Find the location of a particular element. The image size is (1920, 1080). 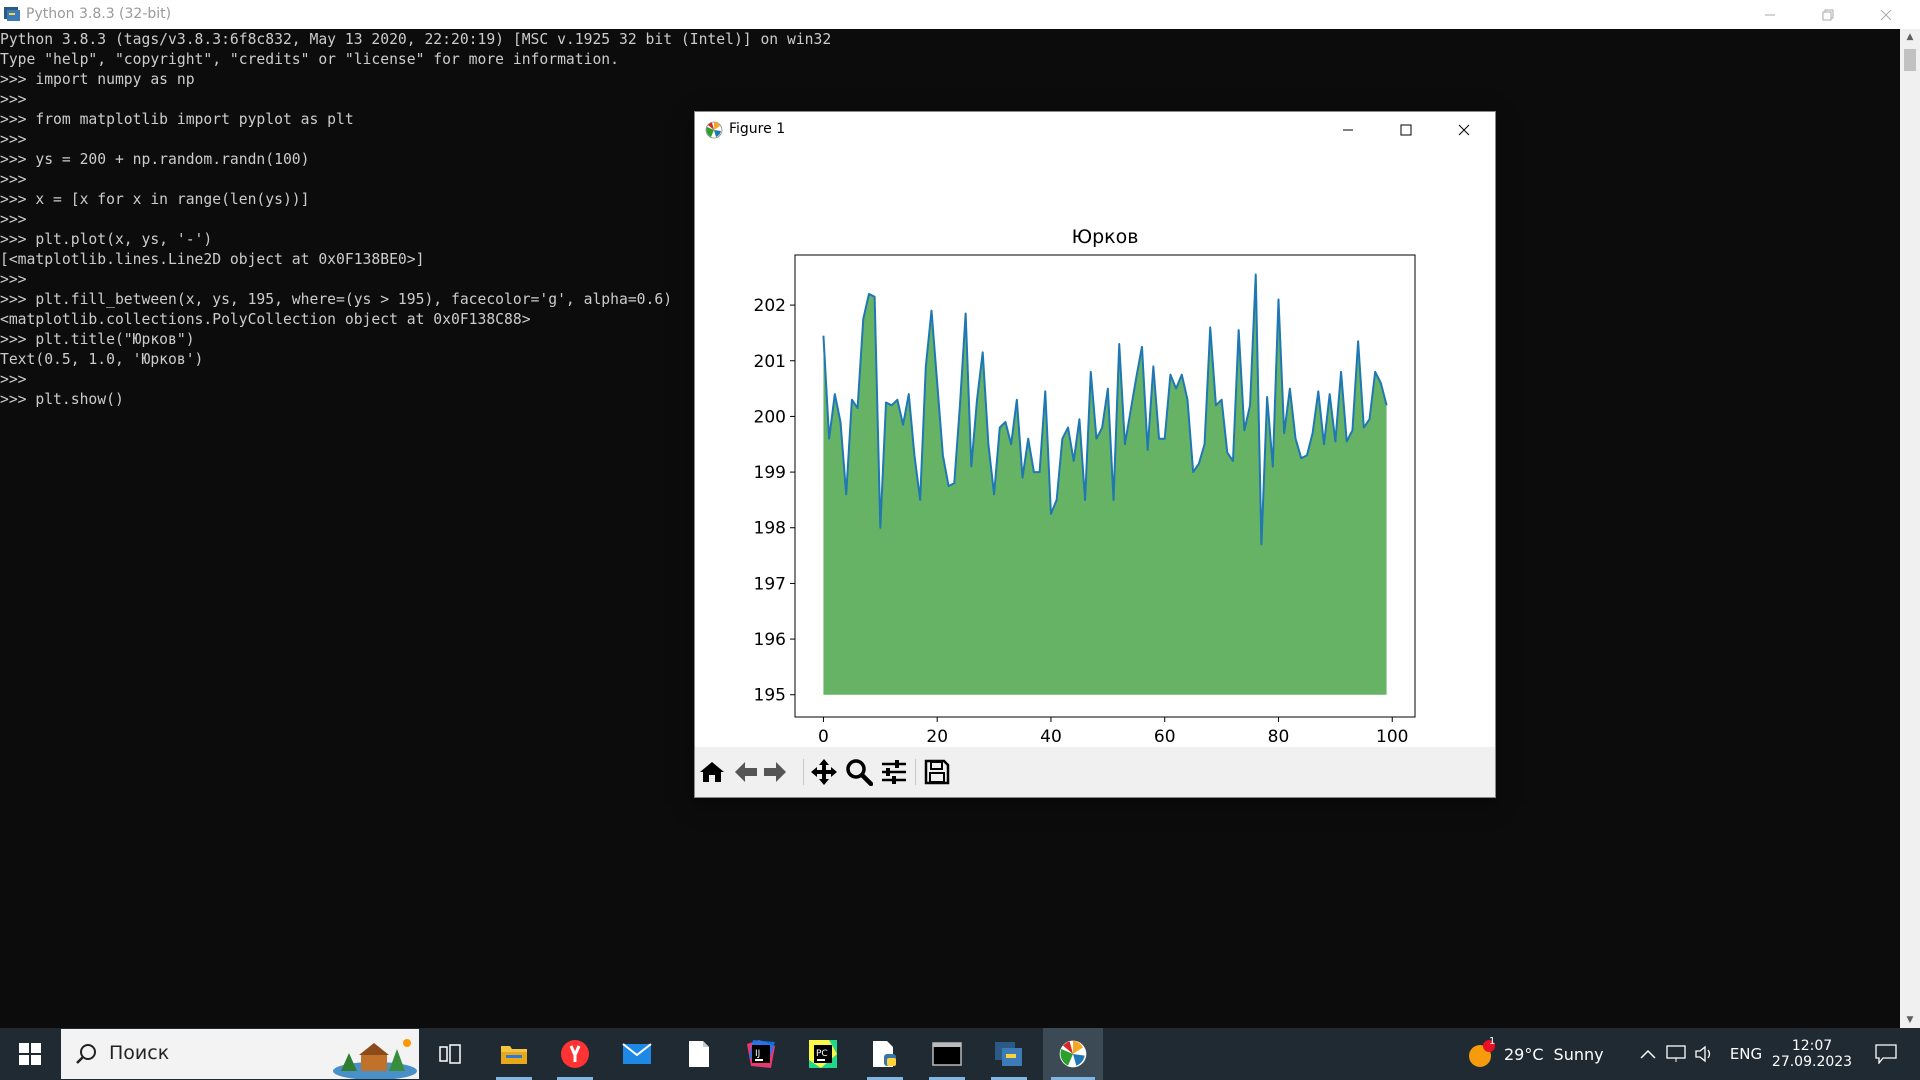

taskbar-document is located at coordinates (699, 1054).